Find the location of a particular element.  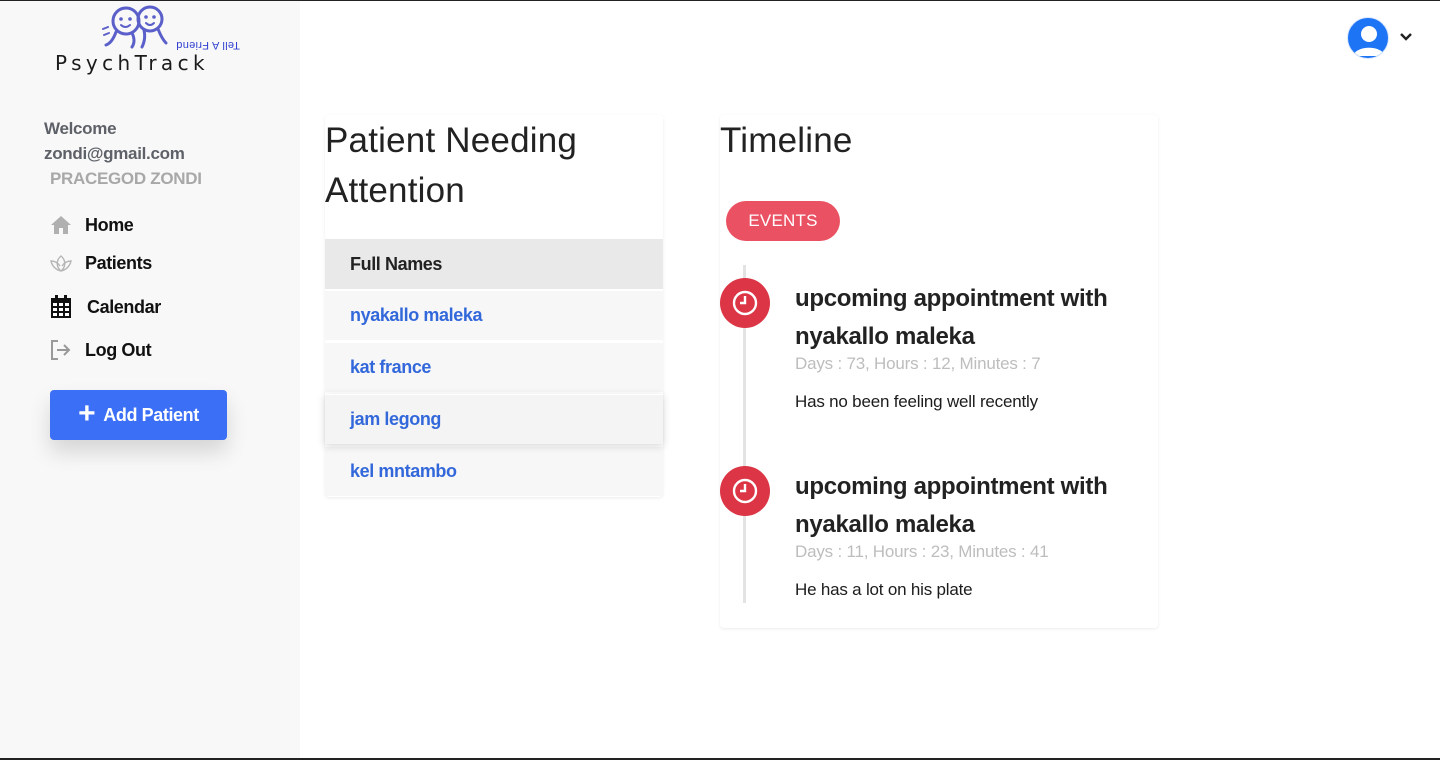

logout-icon is located at coordinates (64, 350).